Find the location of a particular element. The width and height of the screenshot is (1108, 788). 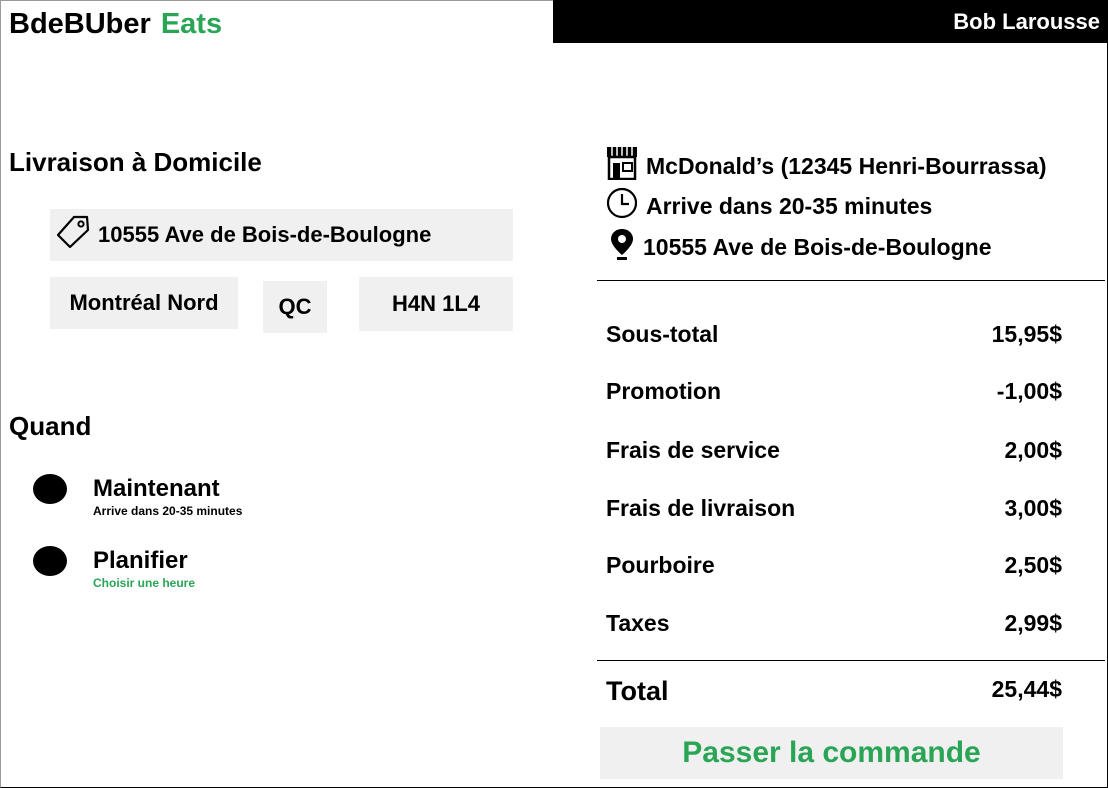

province-field: QC is located at coordinates (295, 307).